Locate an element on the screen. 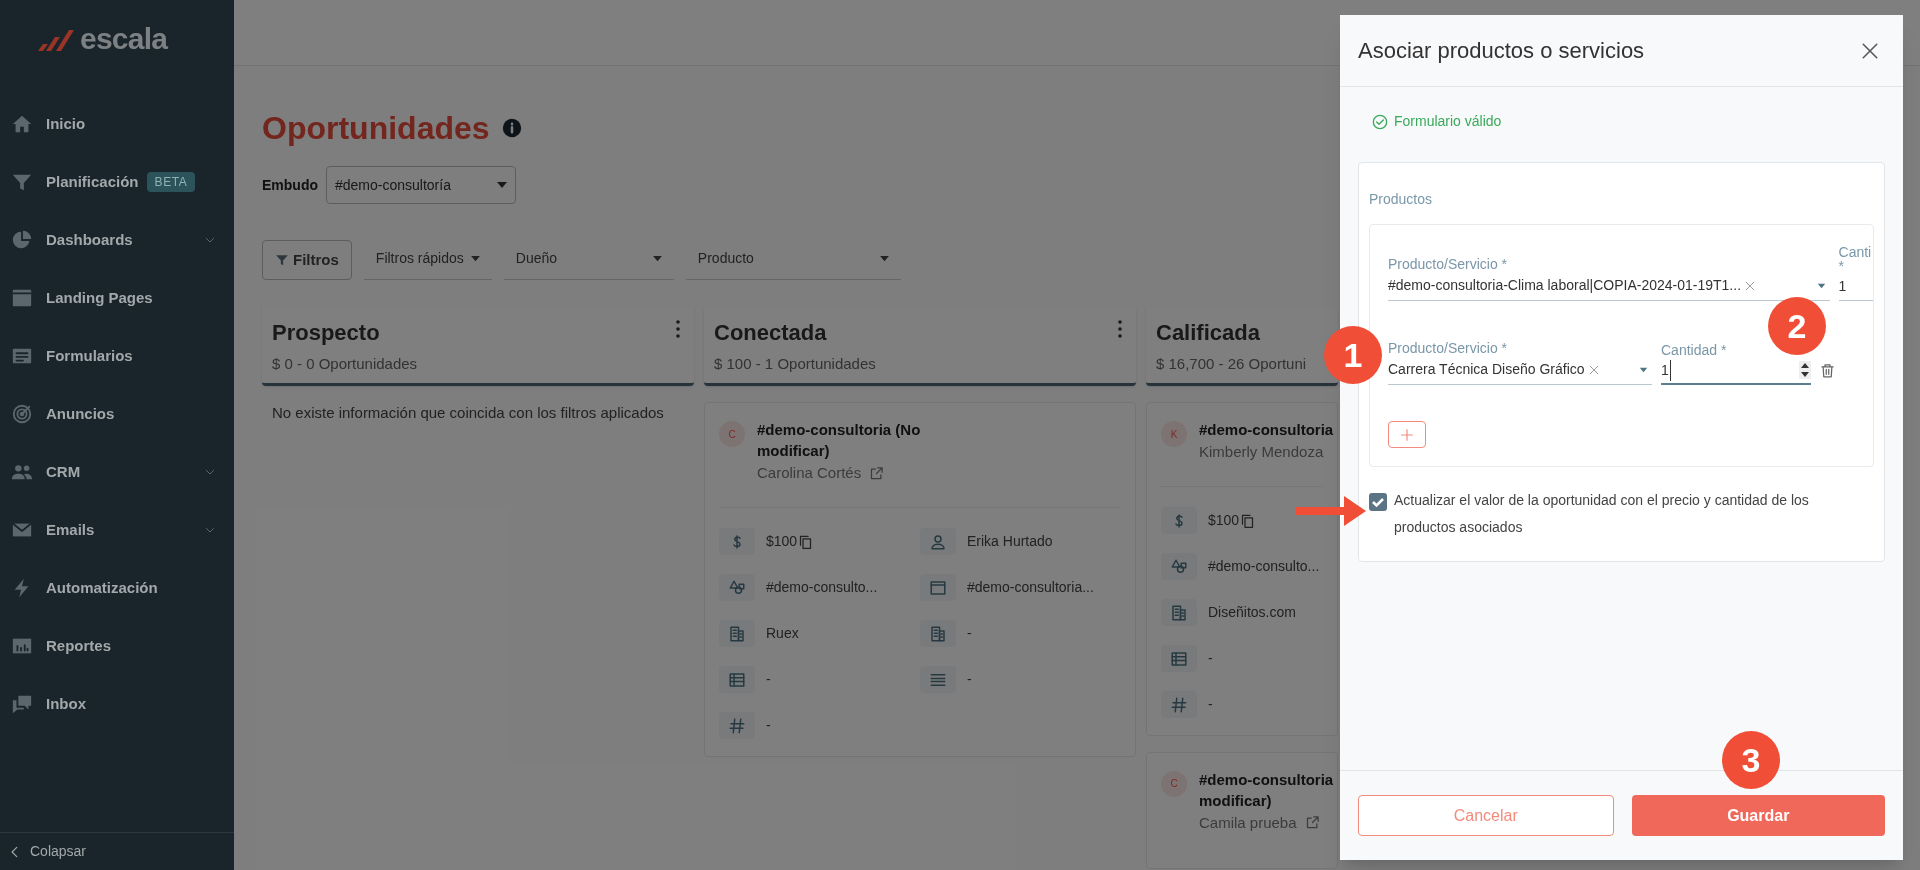  sidebar-item: Automatización is located at coordinates (117, 588).